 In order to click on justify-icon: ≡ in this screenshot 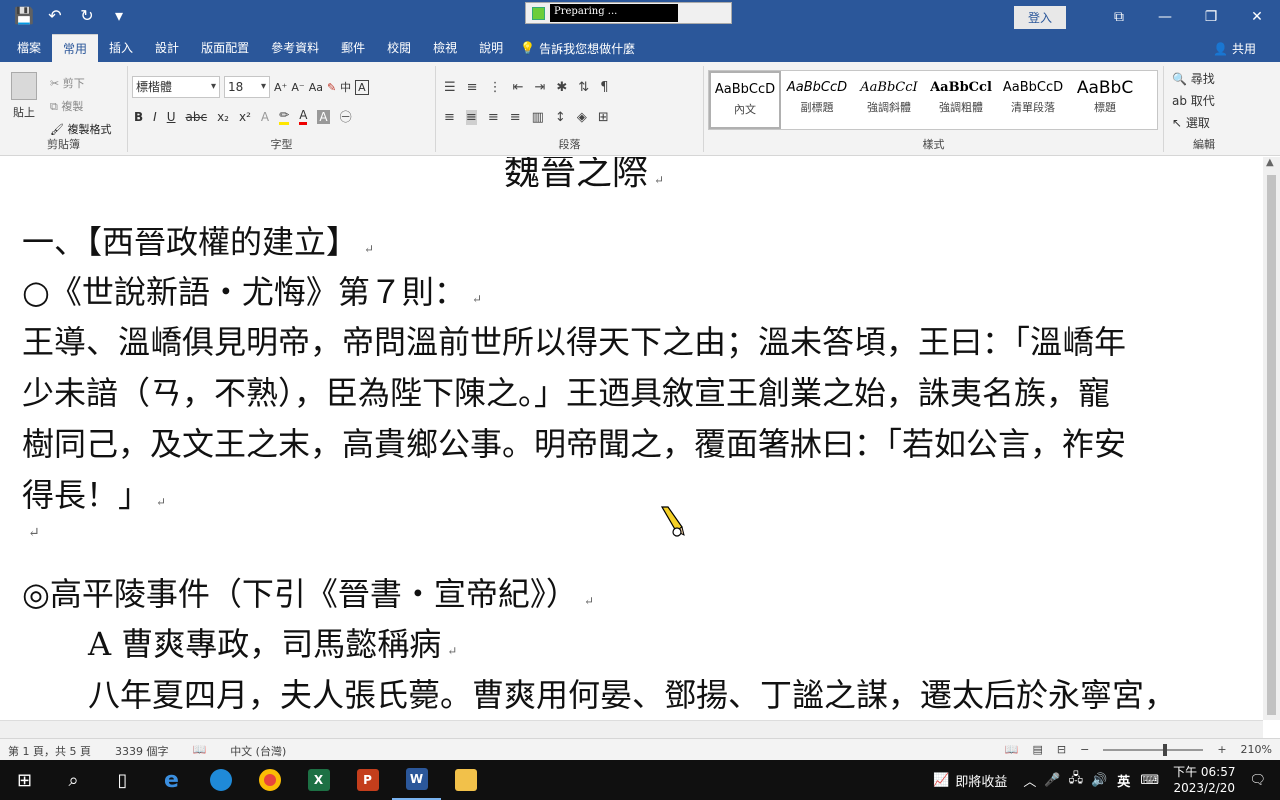, I will do `click(515, 117)`.